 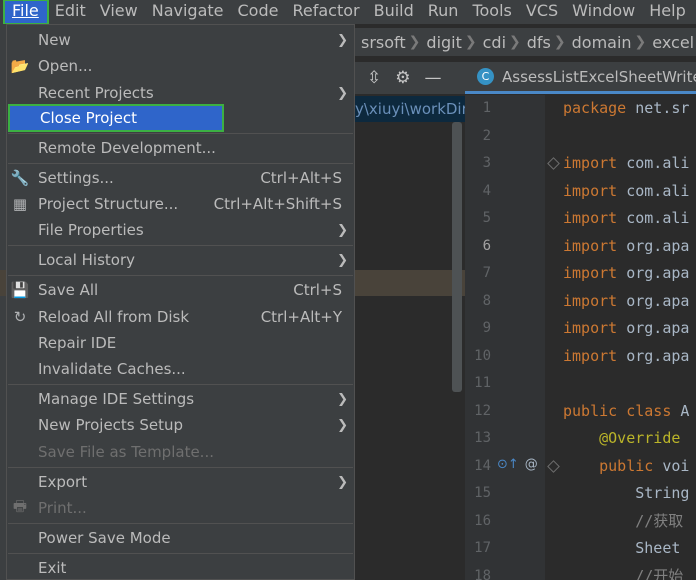 I want to click on menu-item-label: Manage IDE Settings, so click(x=116, y=399).